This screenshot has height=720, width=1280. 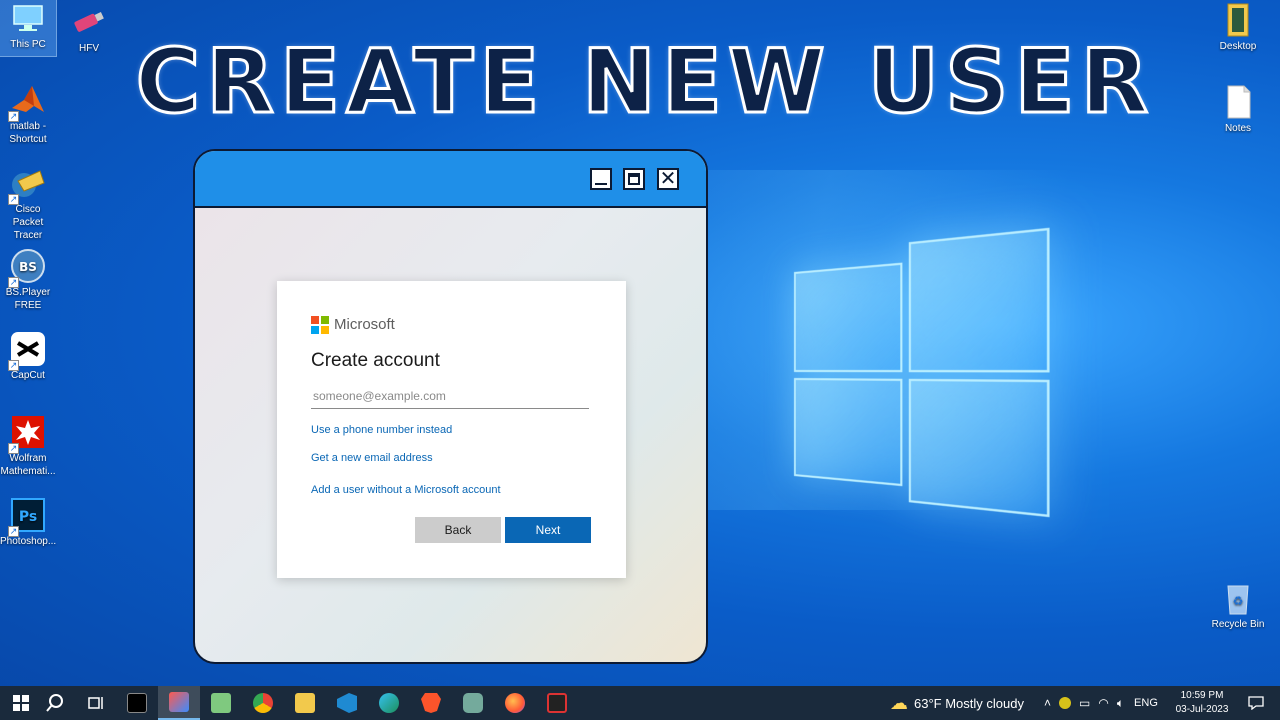 I want to click on taskbar-screen-recorder, so click(x=557, y=703).